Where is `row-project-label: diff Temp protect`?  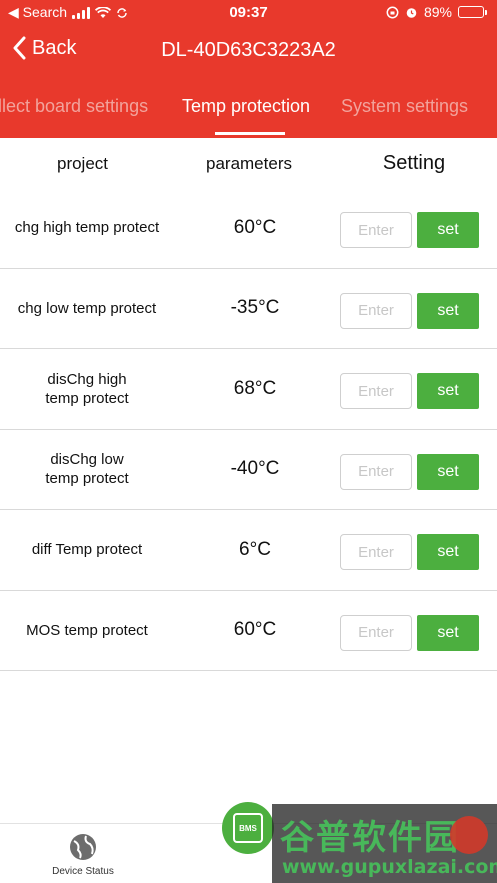
row-project-label: diff Temp protect is located at coordinates (87, 550).